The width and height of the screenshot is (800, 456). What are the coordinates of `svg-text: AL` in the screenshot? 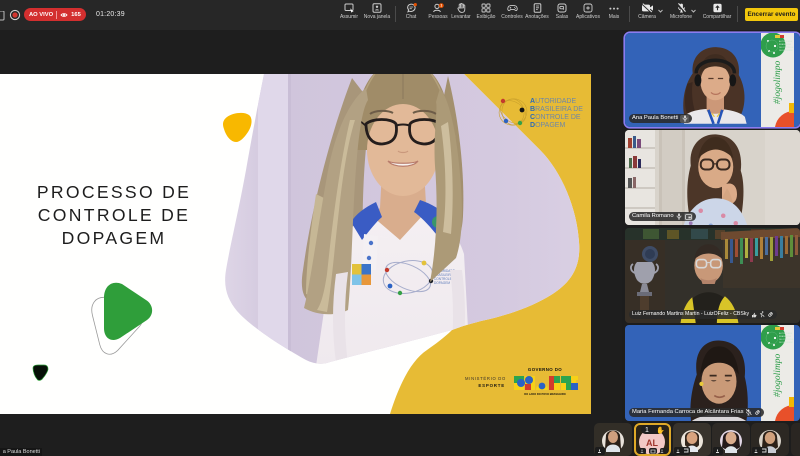 It's located at (652, 443).